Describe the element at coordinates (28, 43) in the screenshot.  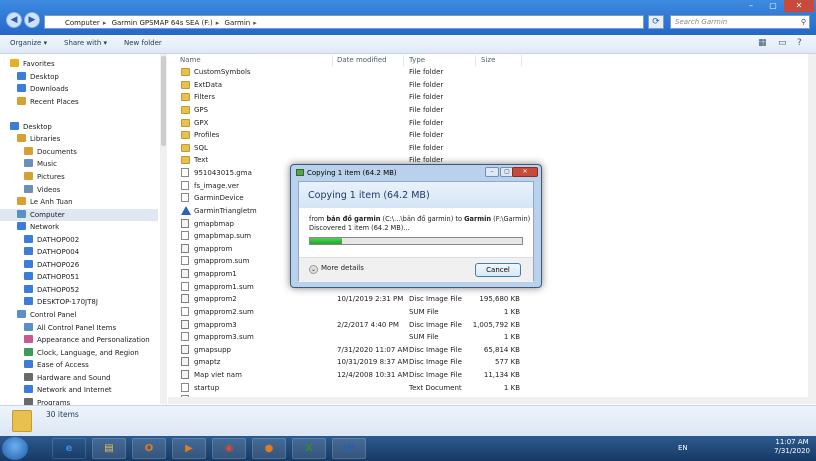
I see `organize-button: Organize ▾` at that location.